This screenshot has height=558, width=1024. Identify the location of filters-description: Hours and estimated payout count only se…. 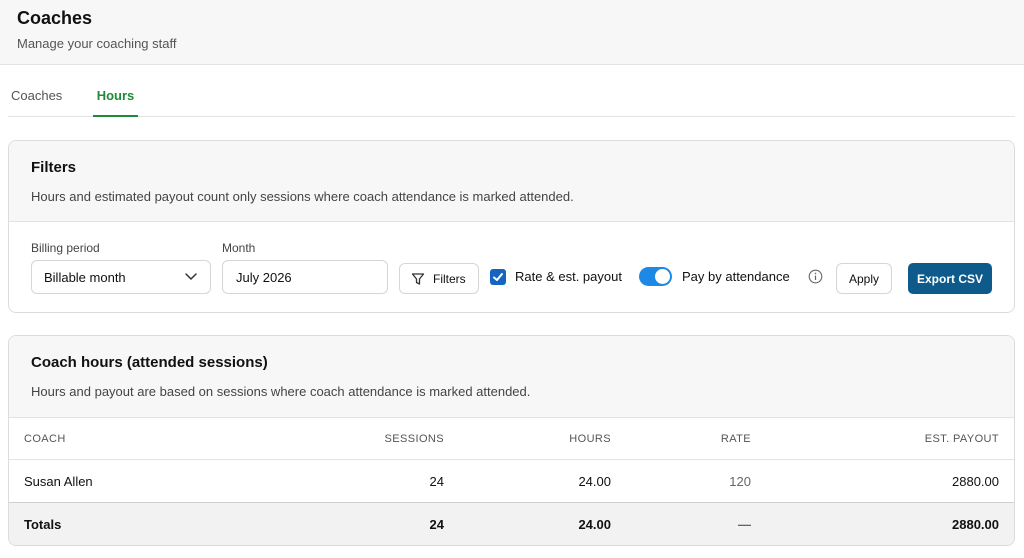
(302, 196).